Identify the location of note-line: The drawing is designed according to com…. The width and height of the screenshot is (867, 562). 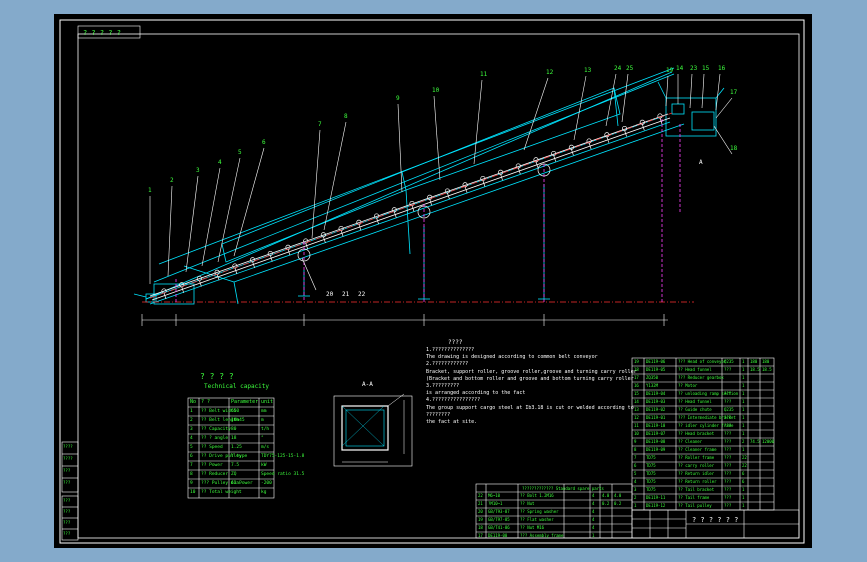
(512, 357).